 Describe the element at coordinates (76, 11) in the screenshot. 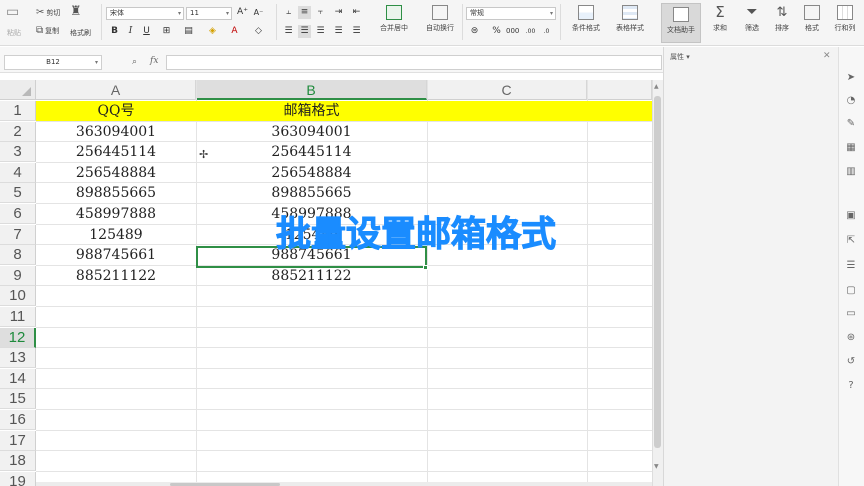

I see `format-painter-button: ♜` at that location.